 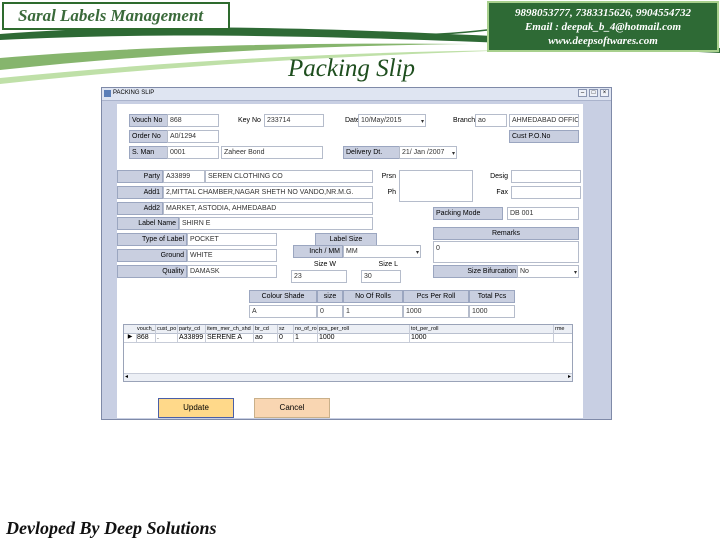 I want to click on size-header: size, so click(x=330, y=296).